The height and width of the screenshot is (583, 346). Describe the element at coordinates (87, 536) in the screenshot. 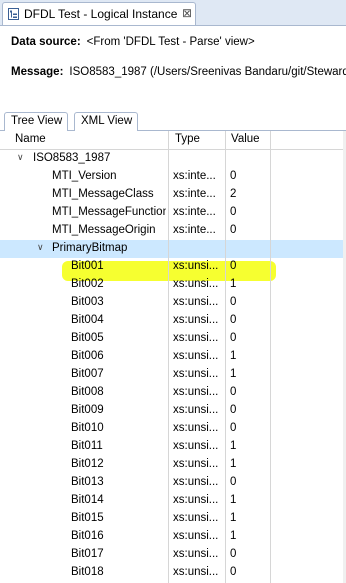

I see `row-name: Bit016` at that location.